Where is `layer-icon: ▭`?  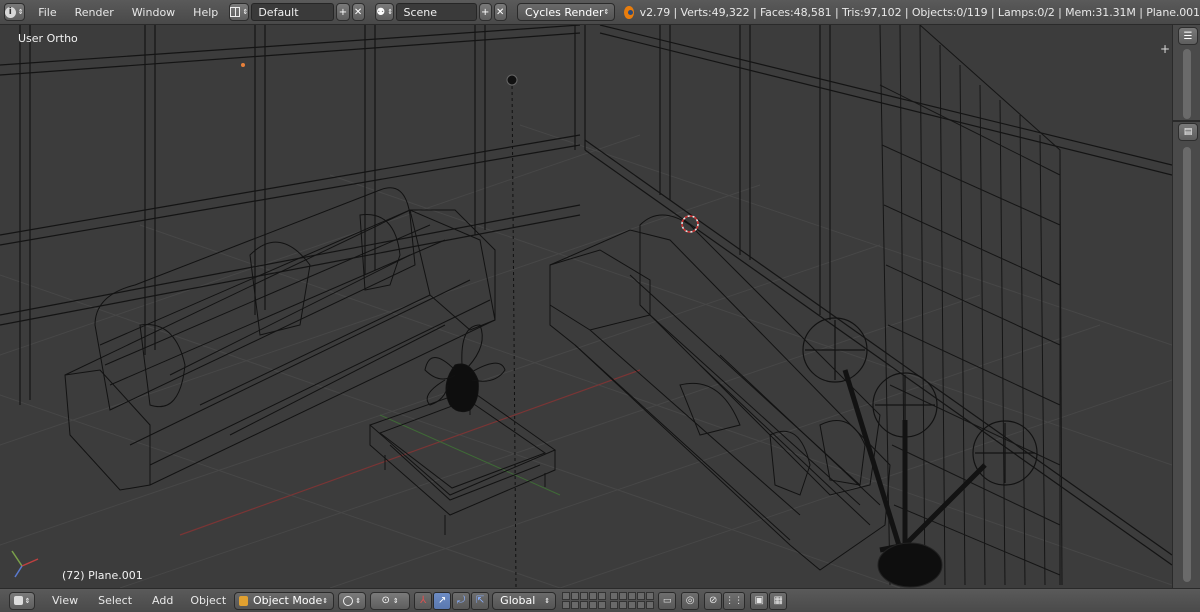
layer-icon: ▭ is located at coordinates (667, 600).